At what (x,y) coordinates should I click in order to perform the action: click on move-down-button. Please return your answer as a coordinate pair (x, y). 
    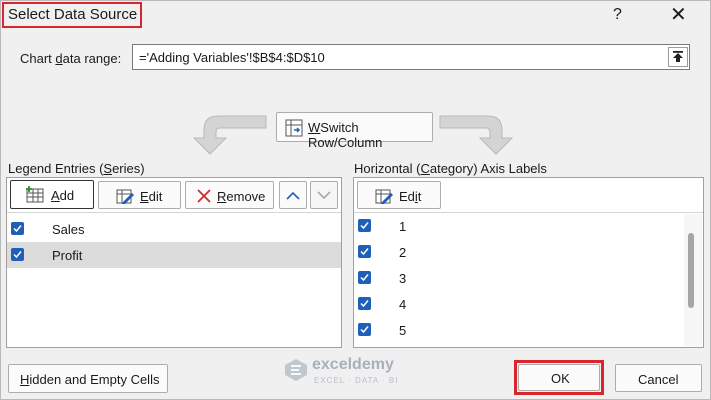
    Looking at the image, I should click on (324, 195).